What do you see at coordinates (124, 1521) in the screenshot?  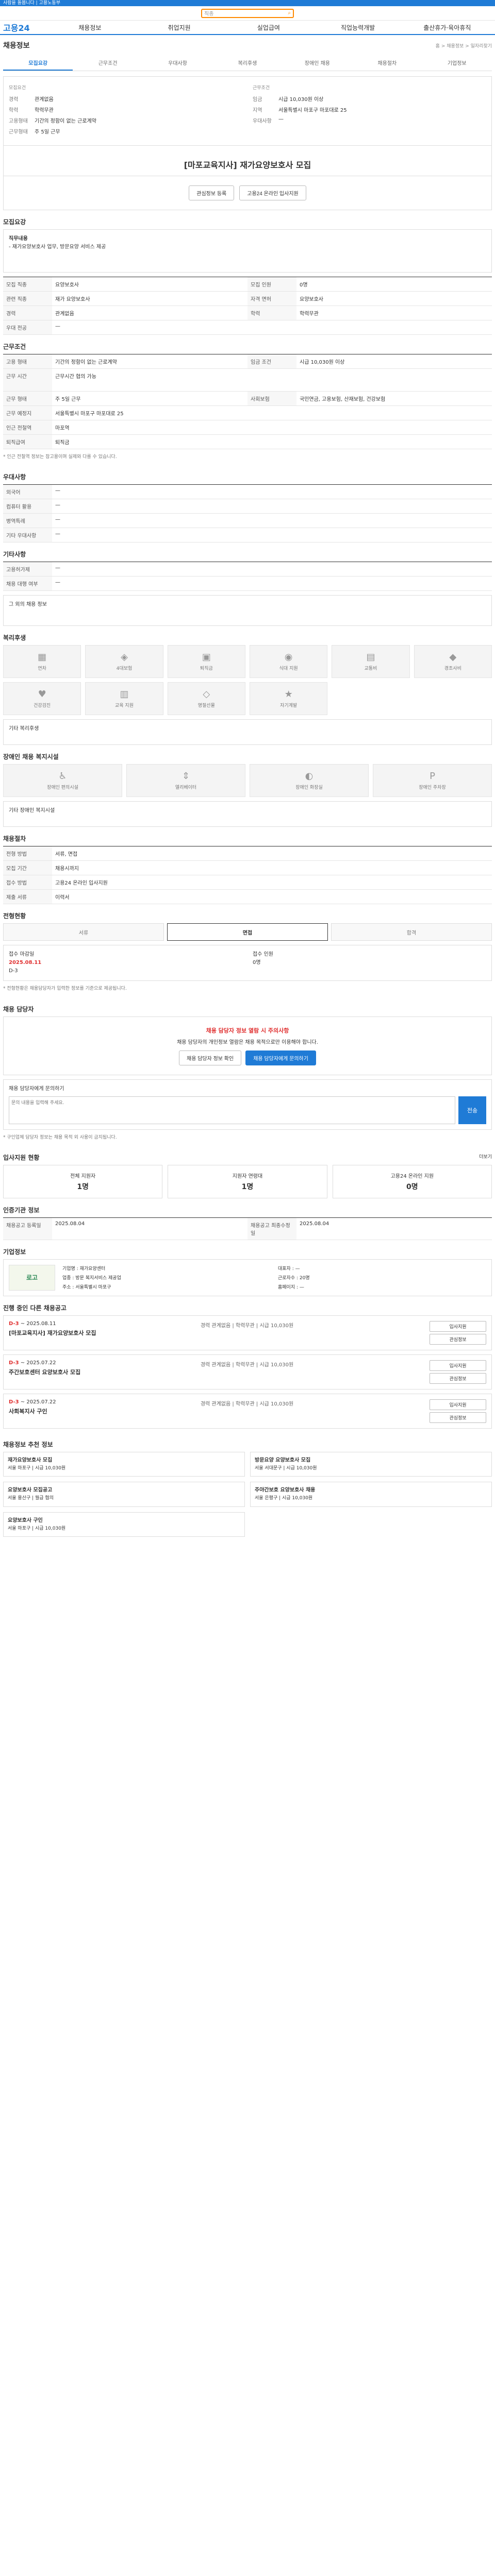 I see `rec-title: 요양보호사 구인` at bounding box center [124, 1521].